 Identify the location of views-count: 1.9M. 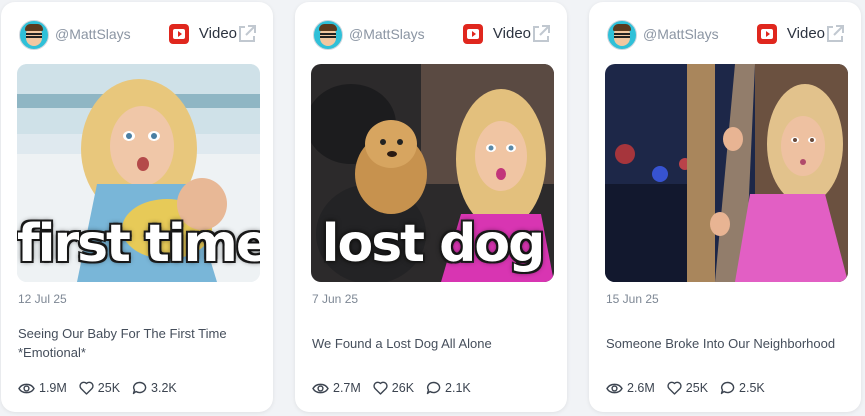
(53, 388).